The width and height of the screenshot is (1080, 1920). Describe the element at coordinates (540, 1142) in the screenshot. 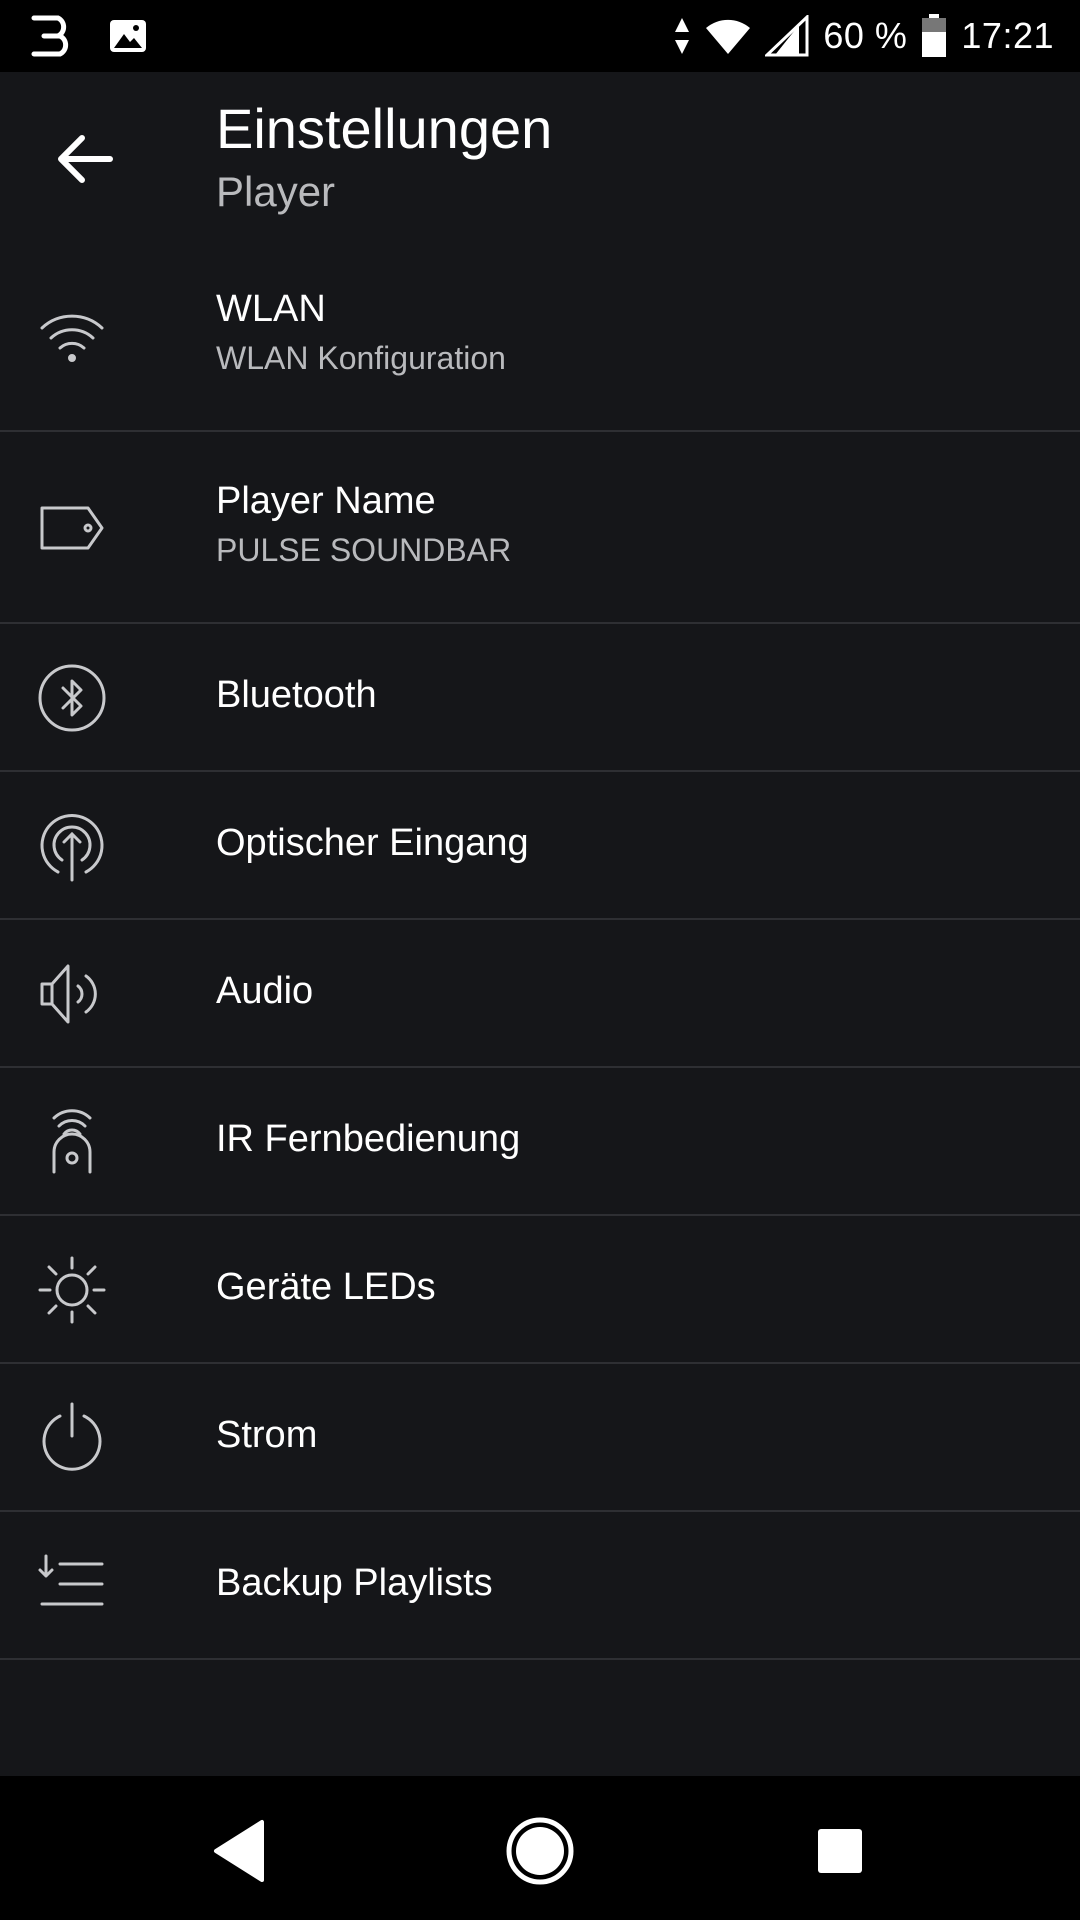

I see `setting-ir-remote: IR Fernbedienung` at that location.